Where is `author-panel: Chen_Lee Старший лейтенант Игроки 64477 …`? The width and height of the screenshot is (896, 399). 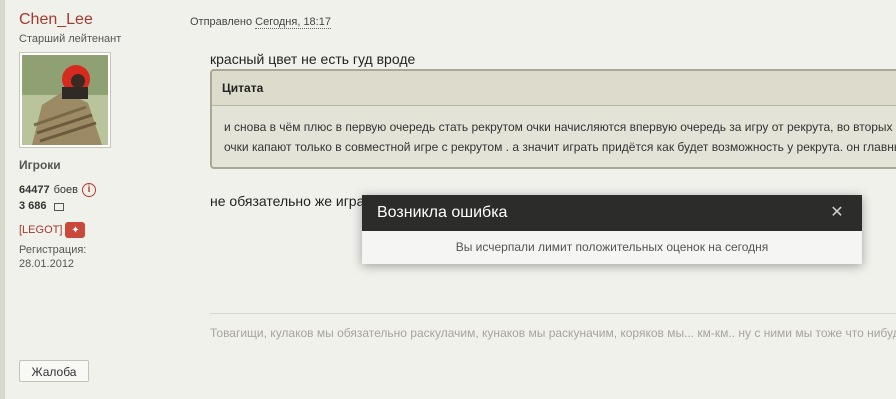
author-panel: Chen_Lee Старший лейтенант Игроки 64477 … is located at coordinates (99, 140).